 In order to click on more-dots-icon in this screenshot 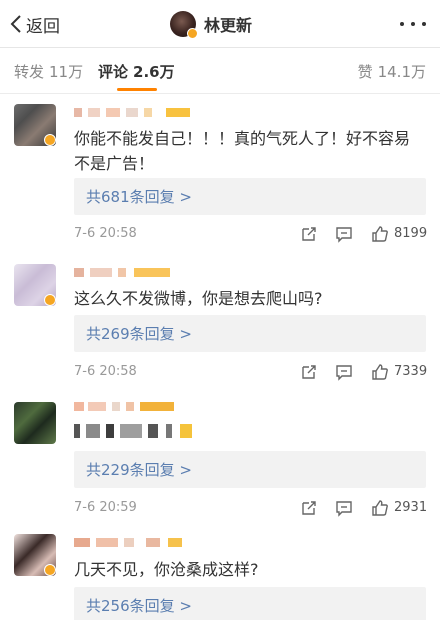, I will do `click(402, 24)`.